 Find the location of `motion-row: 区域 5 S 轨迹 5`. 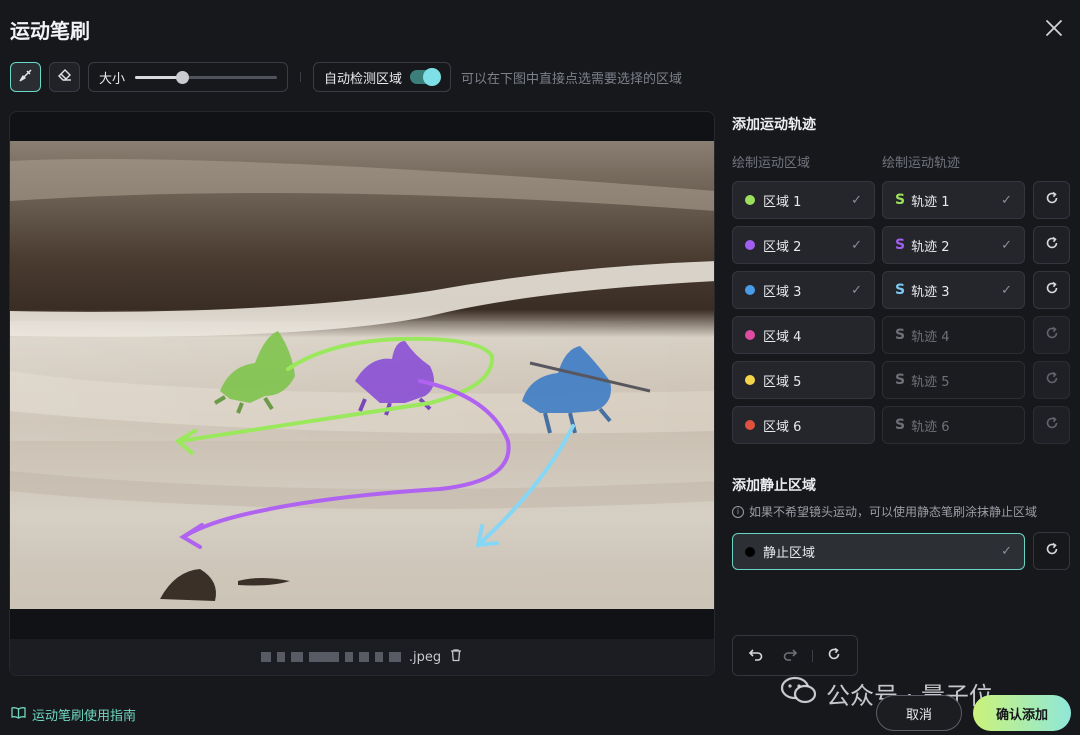

motion-row: 区域 5 S 轨迹 5 is located at coordinates (901, 380).